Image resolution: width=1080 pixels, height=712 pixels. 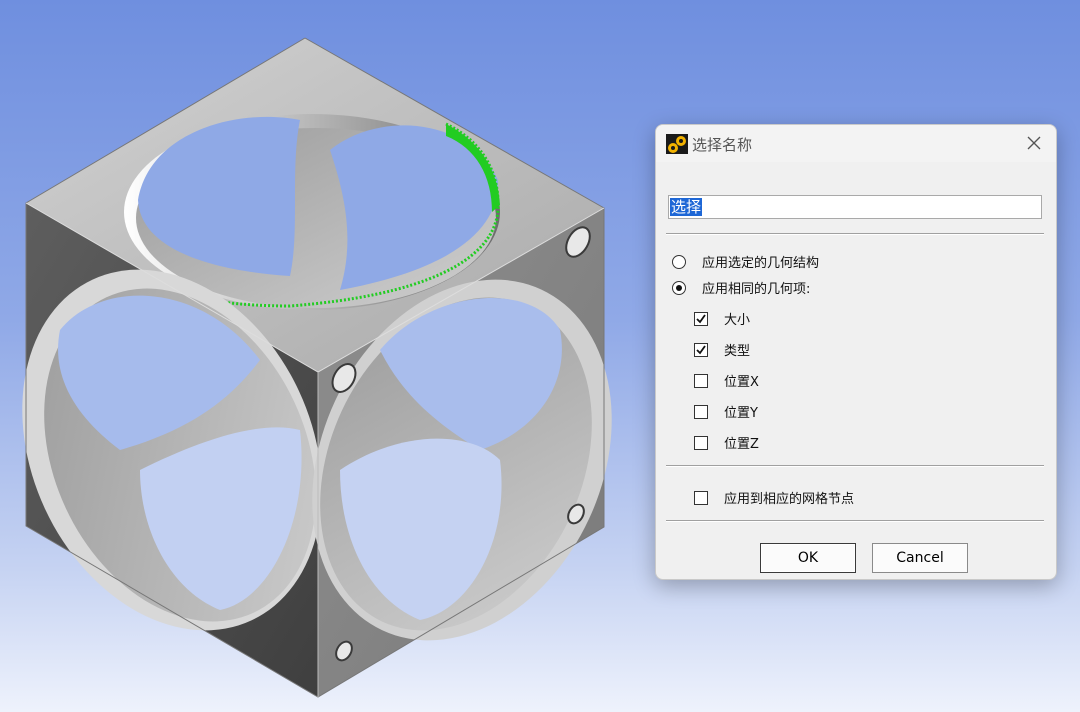 I want to click on checkbox-label: 位置Z, so click(x=741, y=444).